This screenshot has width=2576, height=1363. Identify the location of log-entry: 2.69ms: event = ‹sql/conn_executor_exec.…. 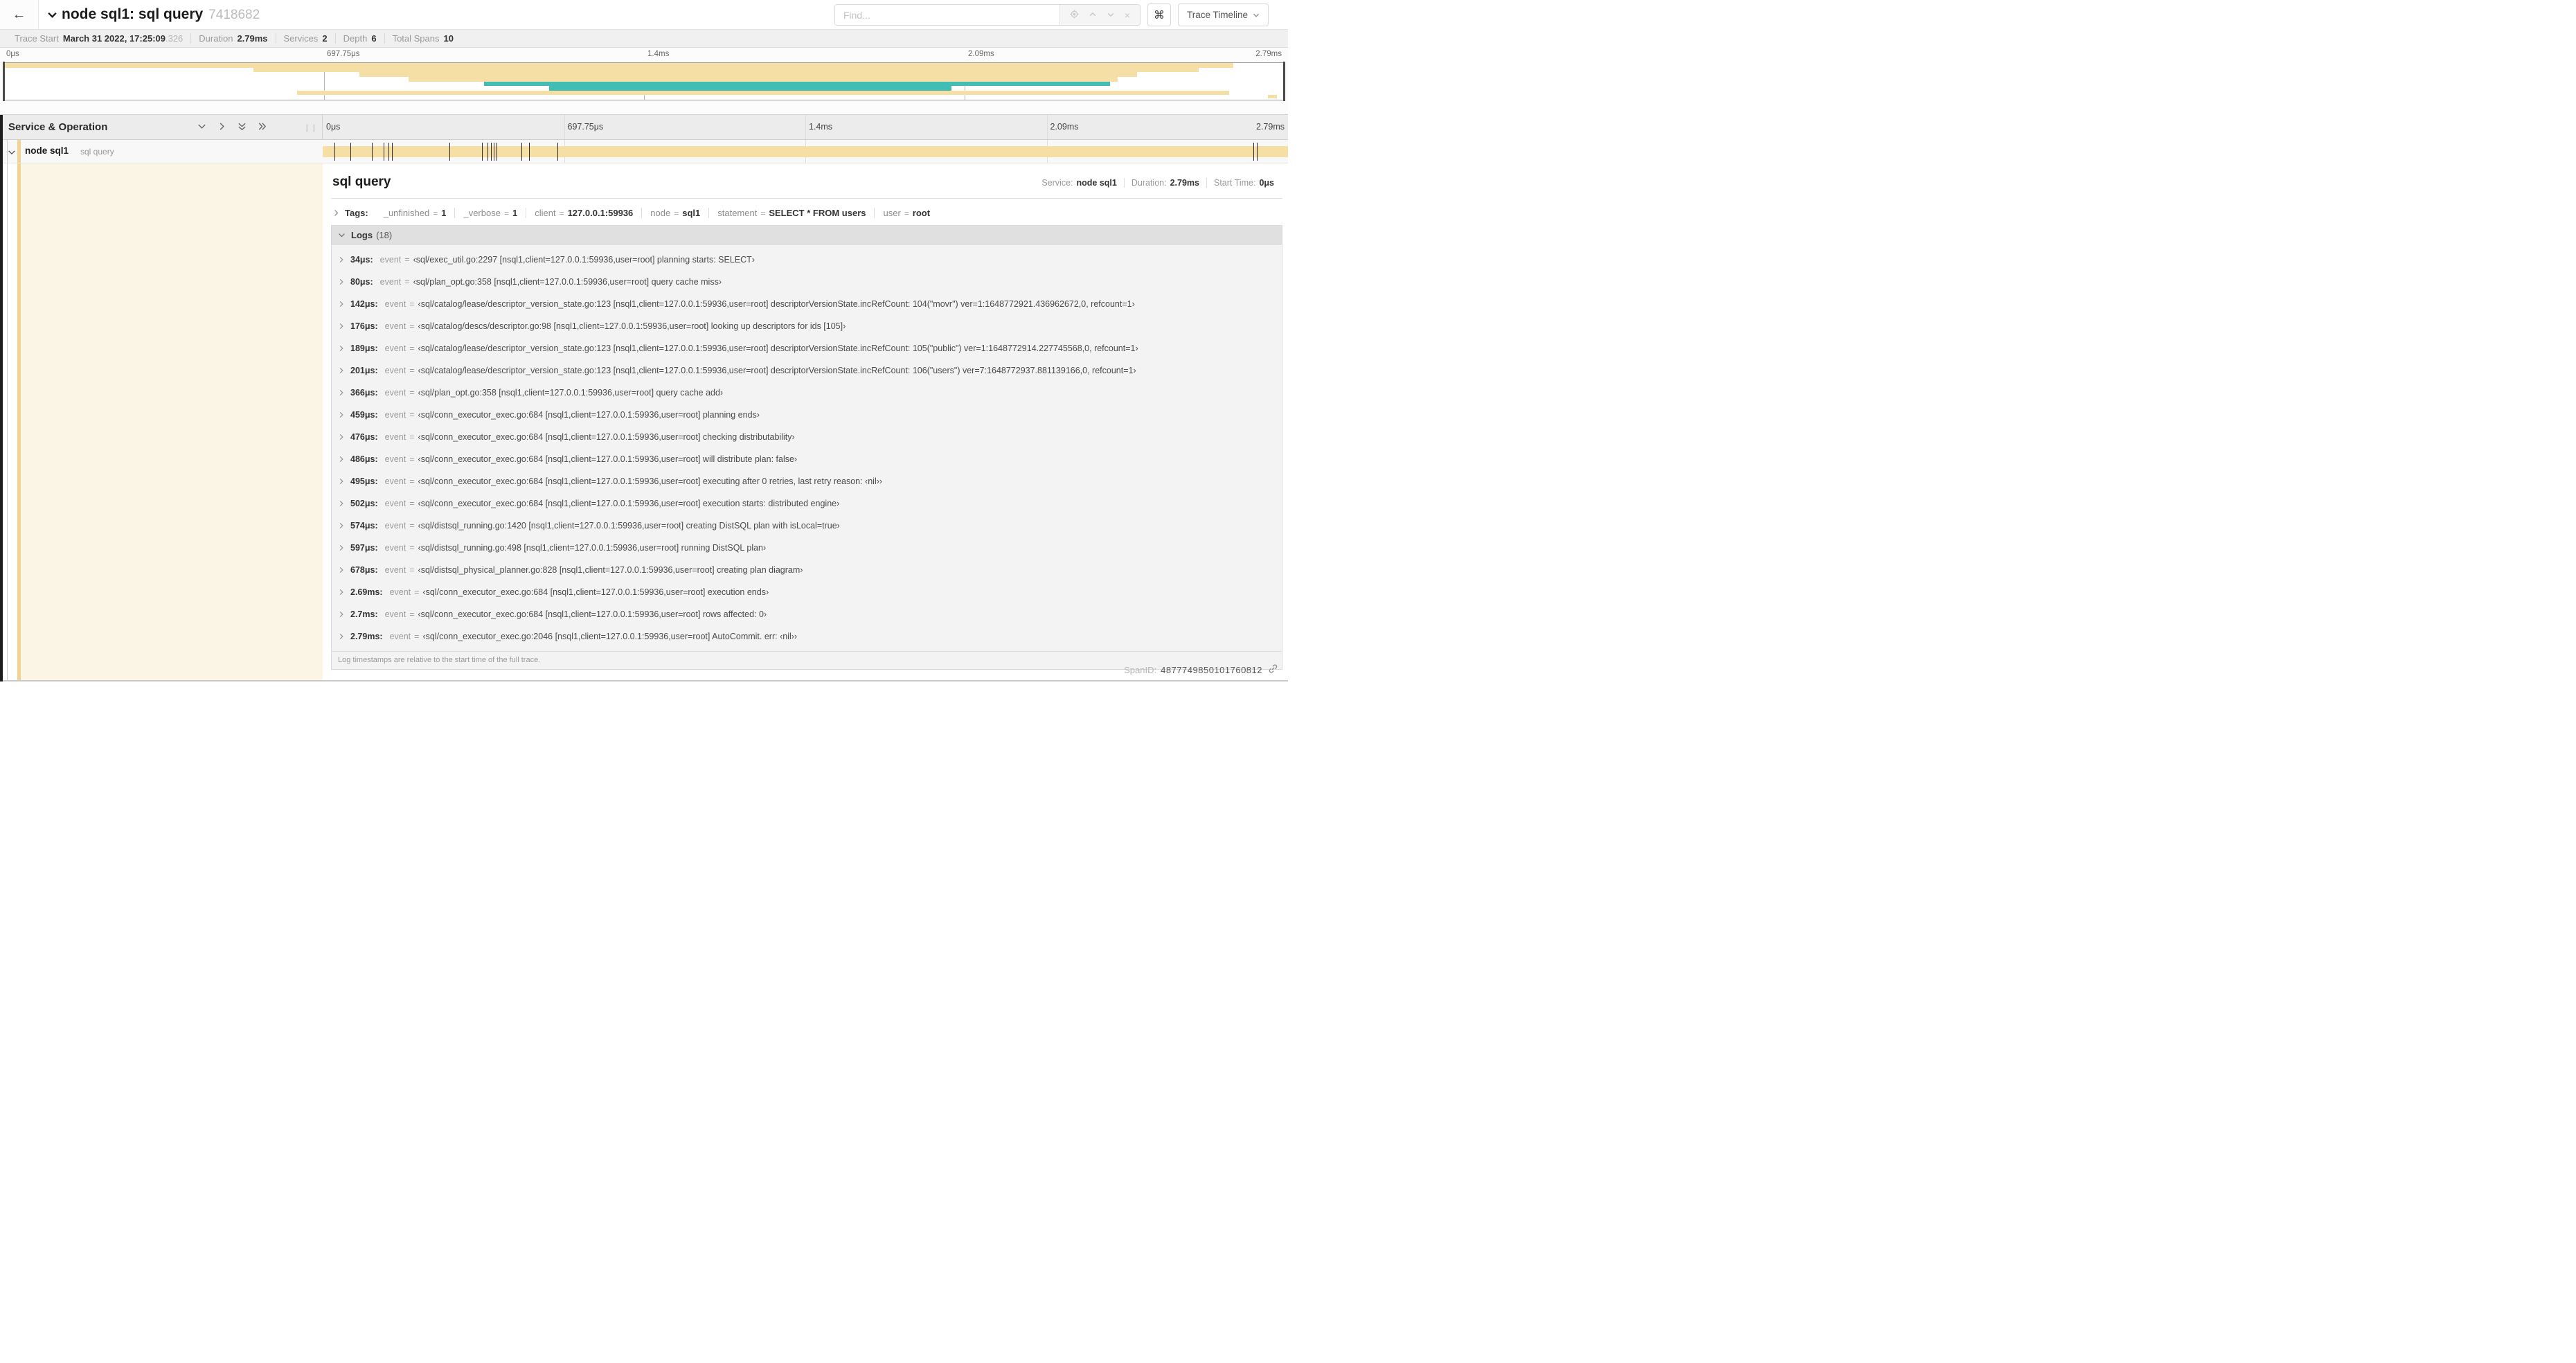
(807, 592).